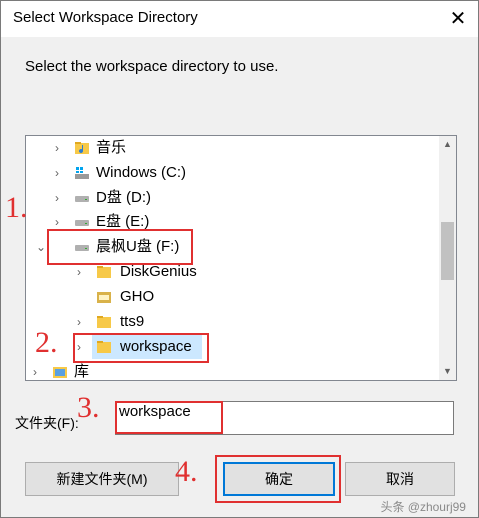 This screenshot has width=479, height=518. I want to click on tree-item-library: › 库, so click(232, 370).